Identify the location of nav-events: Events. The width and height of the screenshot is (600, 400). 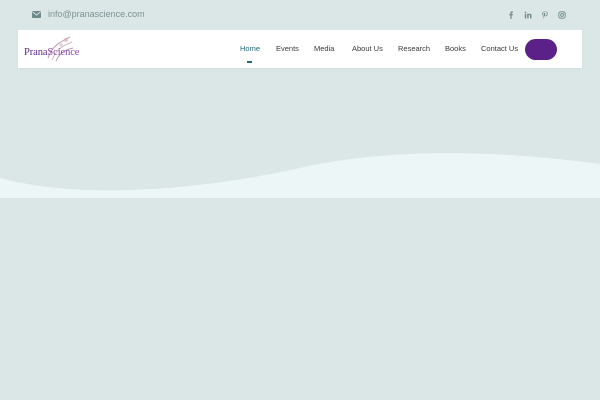
(287, 48).